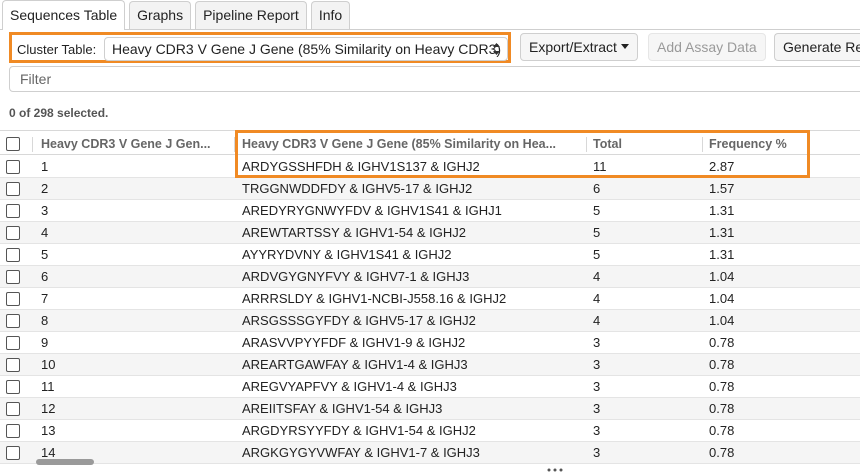 The image size is (860, 473). Describe the element at coordinates (643, 144) in the screenshot. I see `column-header-total: Total` at that location.